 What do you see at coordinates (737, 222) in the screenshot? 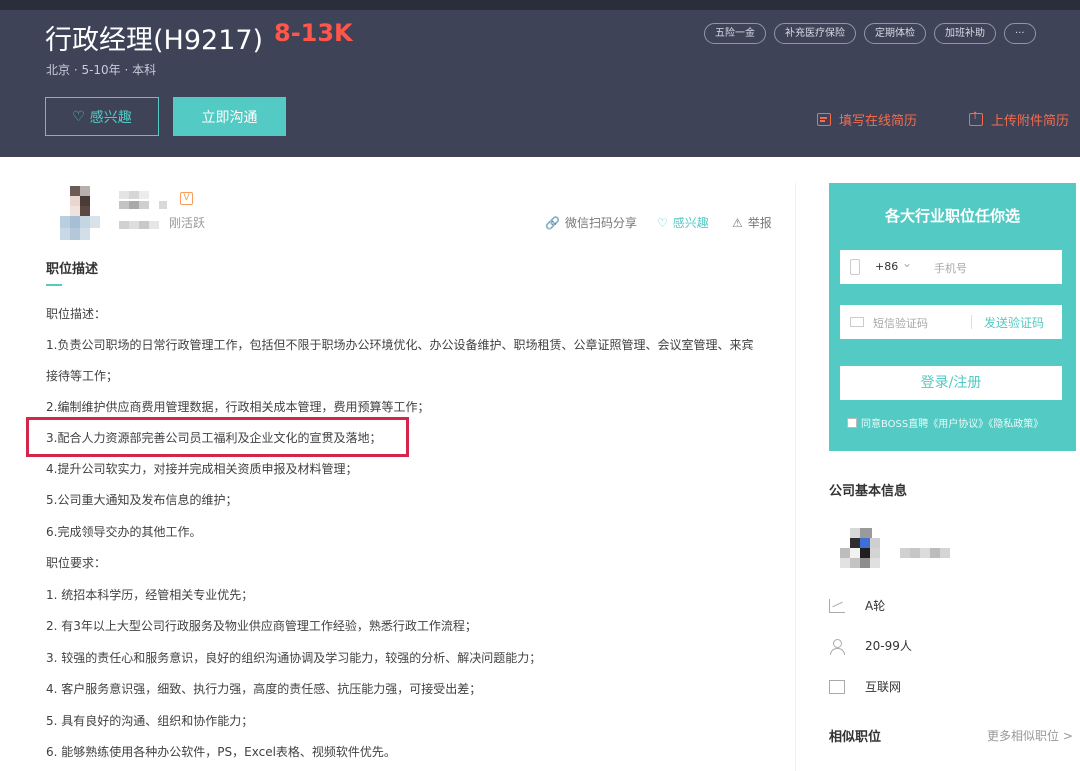
I see `warning-icon: ⚠` at bounding box center [737, 222].